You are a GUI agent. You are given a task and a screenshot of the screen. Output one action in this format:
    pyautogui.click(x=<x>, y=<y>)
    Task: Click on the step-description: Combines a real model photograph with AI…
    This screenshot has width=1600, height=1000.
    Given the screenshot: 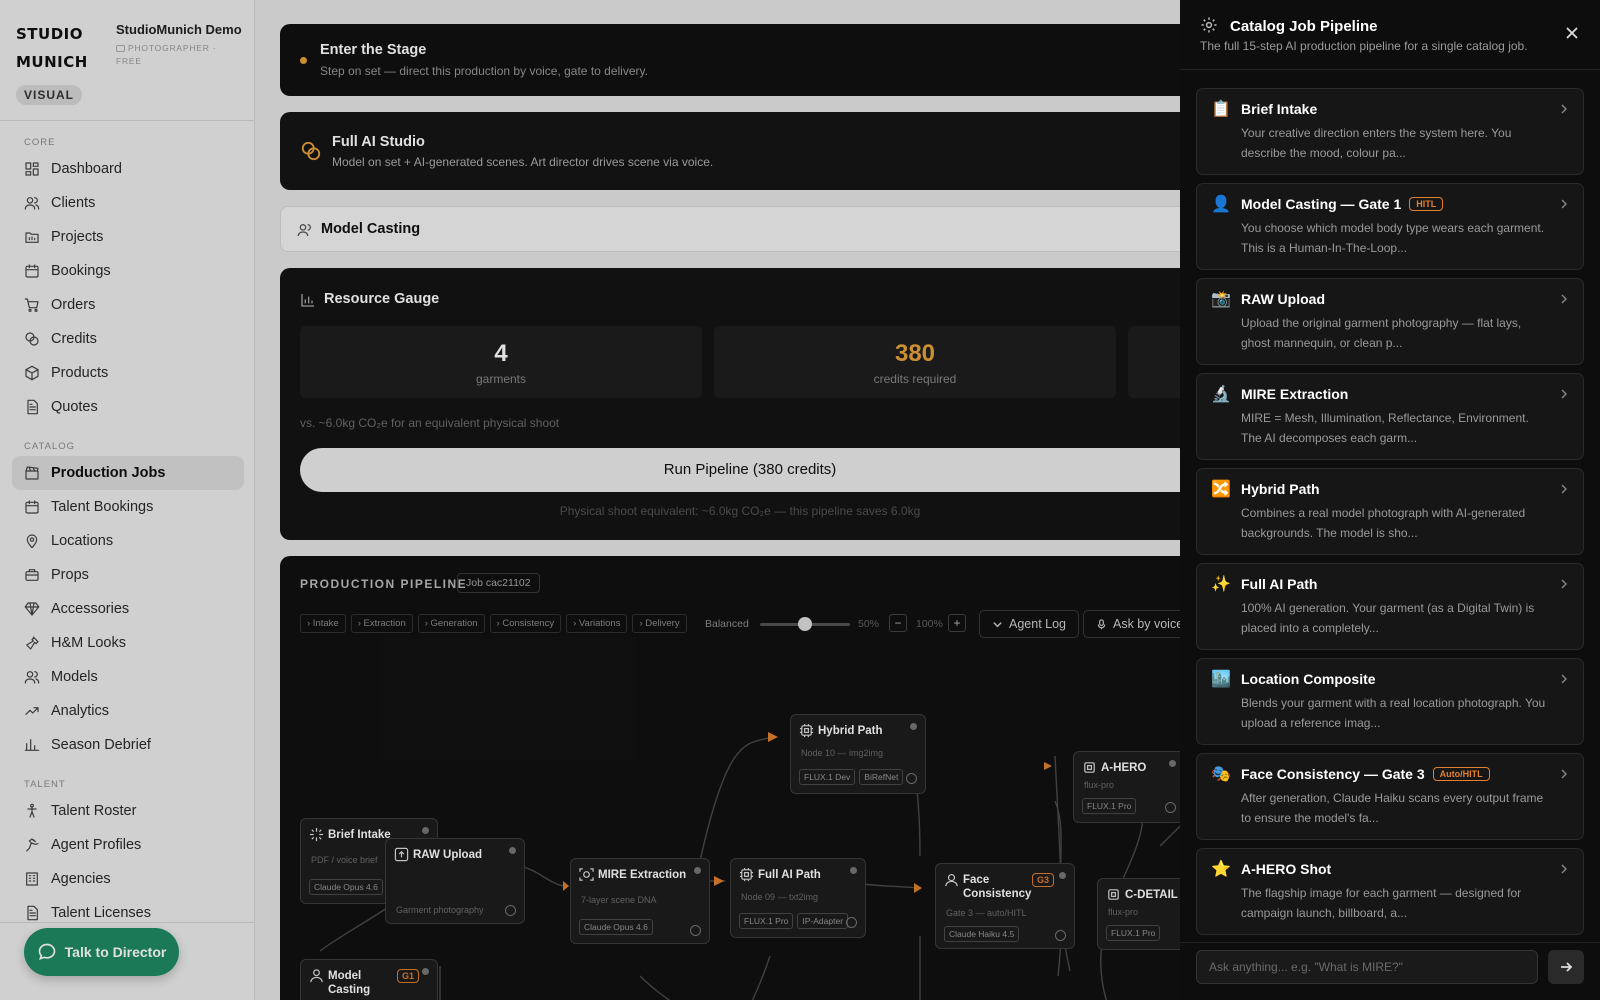 What is the action you would take?
    pyautogui.click(x=1383, y=523)
    